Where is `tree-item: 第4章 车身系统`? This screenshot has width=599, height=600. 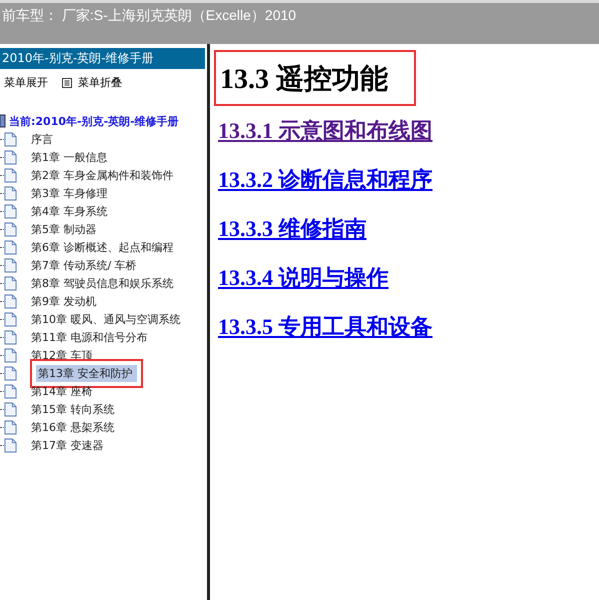 tree-item: 第4章 车身系统 is located at coordinates (69, 211).